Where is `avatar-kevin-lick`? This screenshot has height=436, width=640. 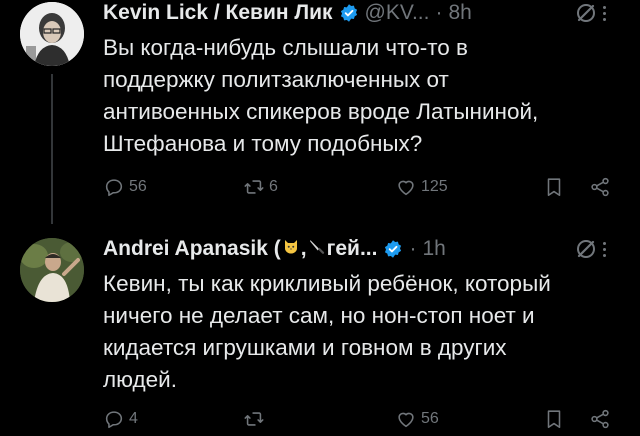 avatar-kevin-lick is located at coordinates (52, 34).